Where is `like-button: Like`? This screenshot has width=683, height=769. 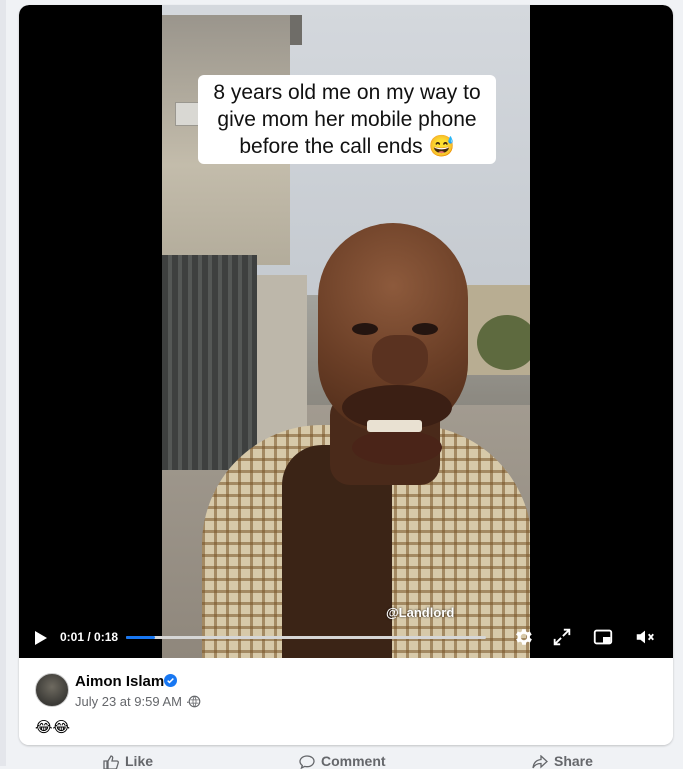 like-button: Like is located at coordinates (128, 761).